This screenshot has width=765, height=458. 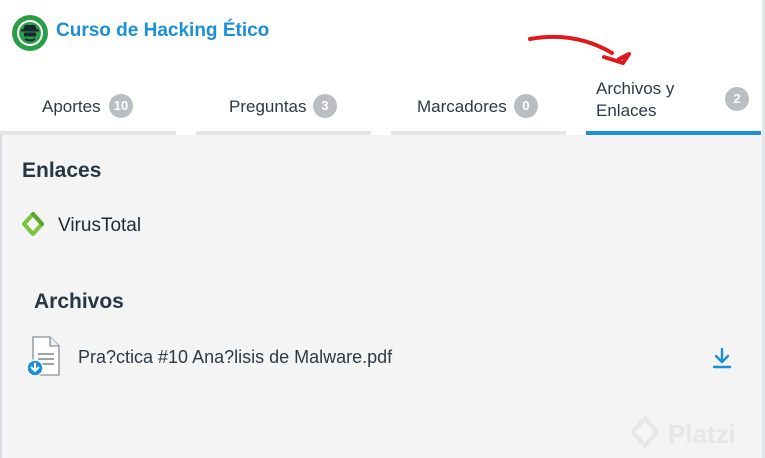 What do you see at coordinates (325, 106) in the screenshot?
I see `count-badge: 3` at bounding box center [325, 106].